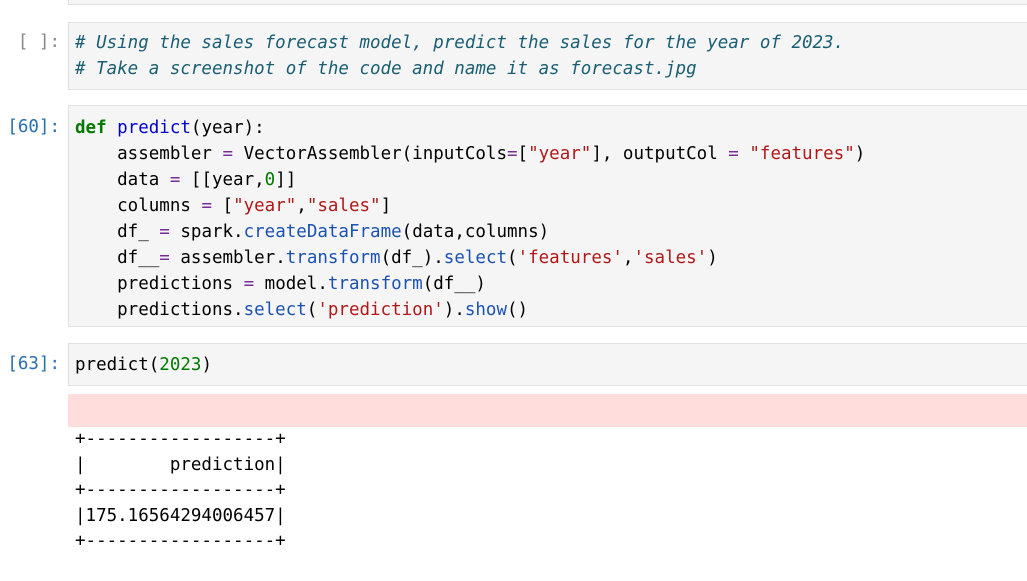  Describe the element at coordinates (33, 127) in the screenshot. I see `cell-prompt: [60]:` at that location.